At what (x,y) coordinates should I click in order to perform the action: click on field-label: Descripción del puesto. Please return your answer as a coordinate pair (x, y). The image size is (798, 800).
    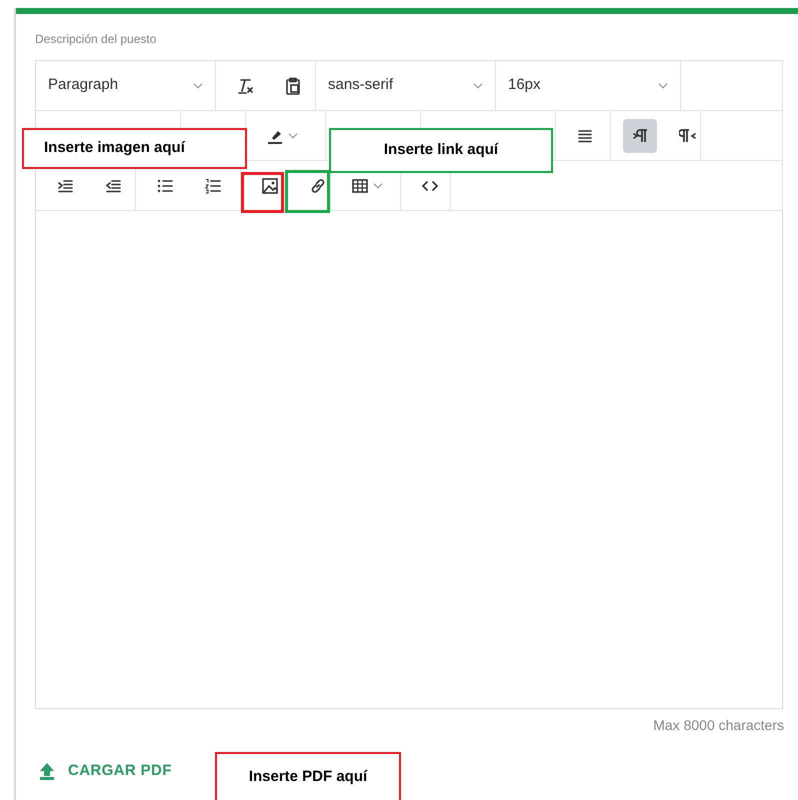
    Looking at the image, I should click on (95, 39).